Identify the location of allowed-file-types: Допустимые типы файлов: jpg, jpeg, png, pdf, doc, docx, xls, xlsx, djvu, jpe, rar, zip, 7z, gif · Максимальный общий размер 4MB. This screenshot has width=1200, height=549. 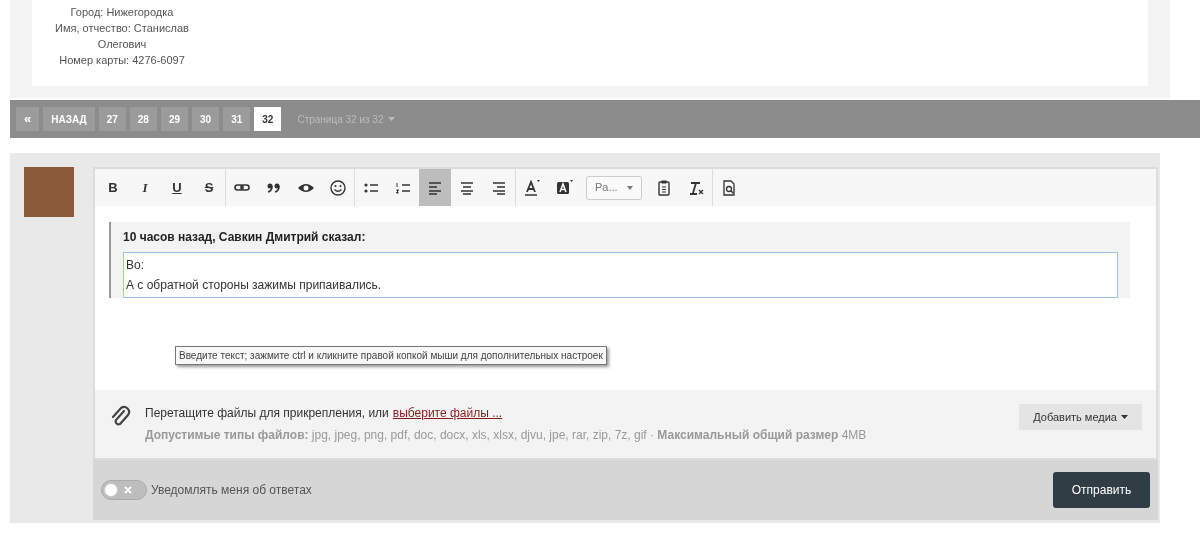
(506, 435).